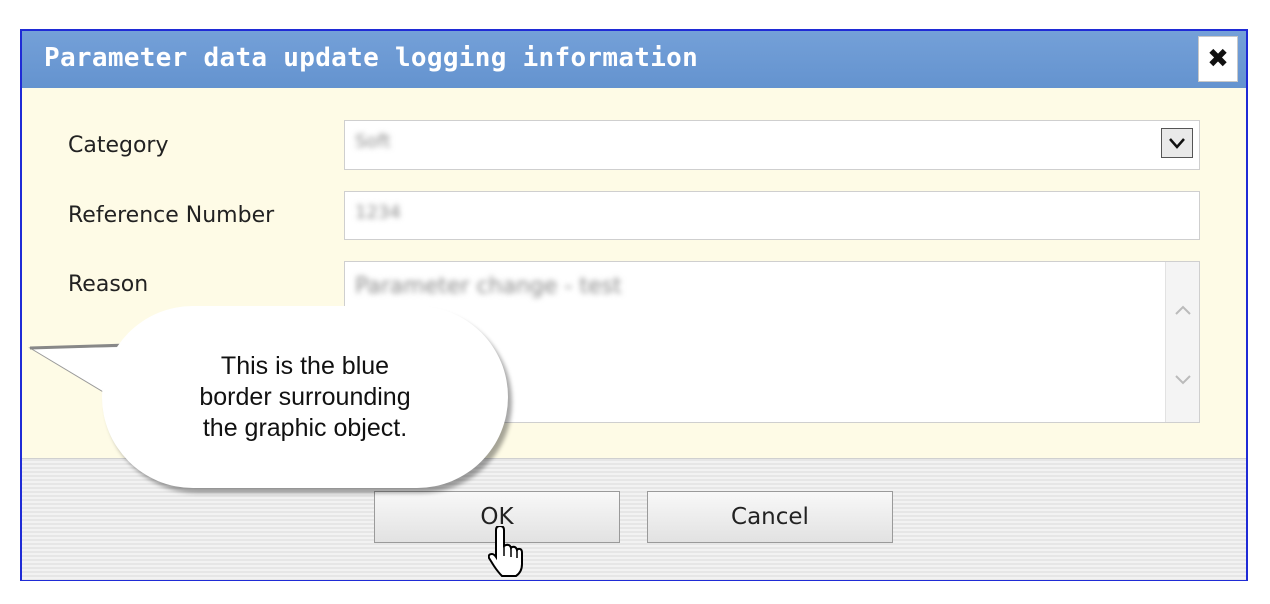  What do you see at coordinates (89, 382) in the screenshot?
I see `callout-tail` at bounding box center [89, 382].